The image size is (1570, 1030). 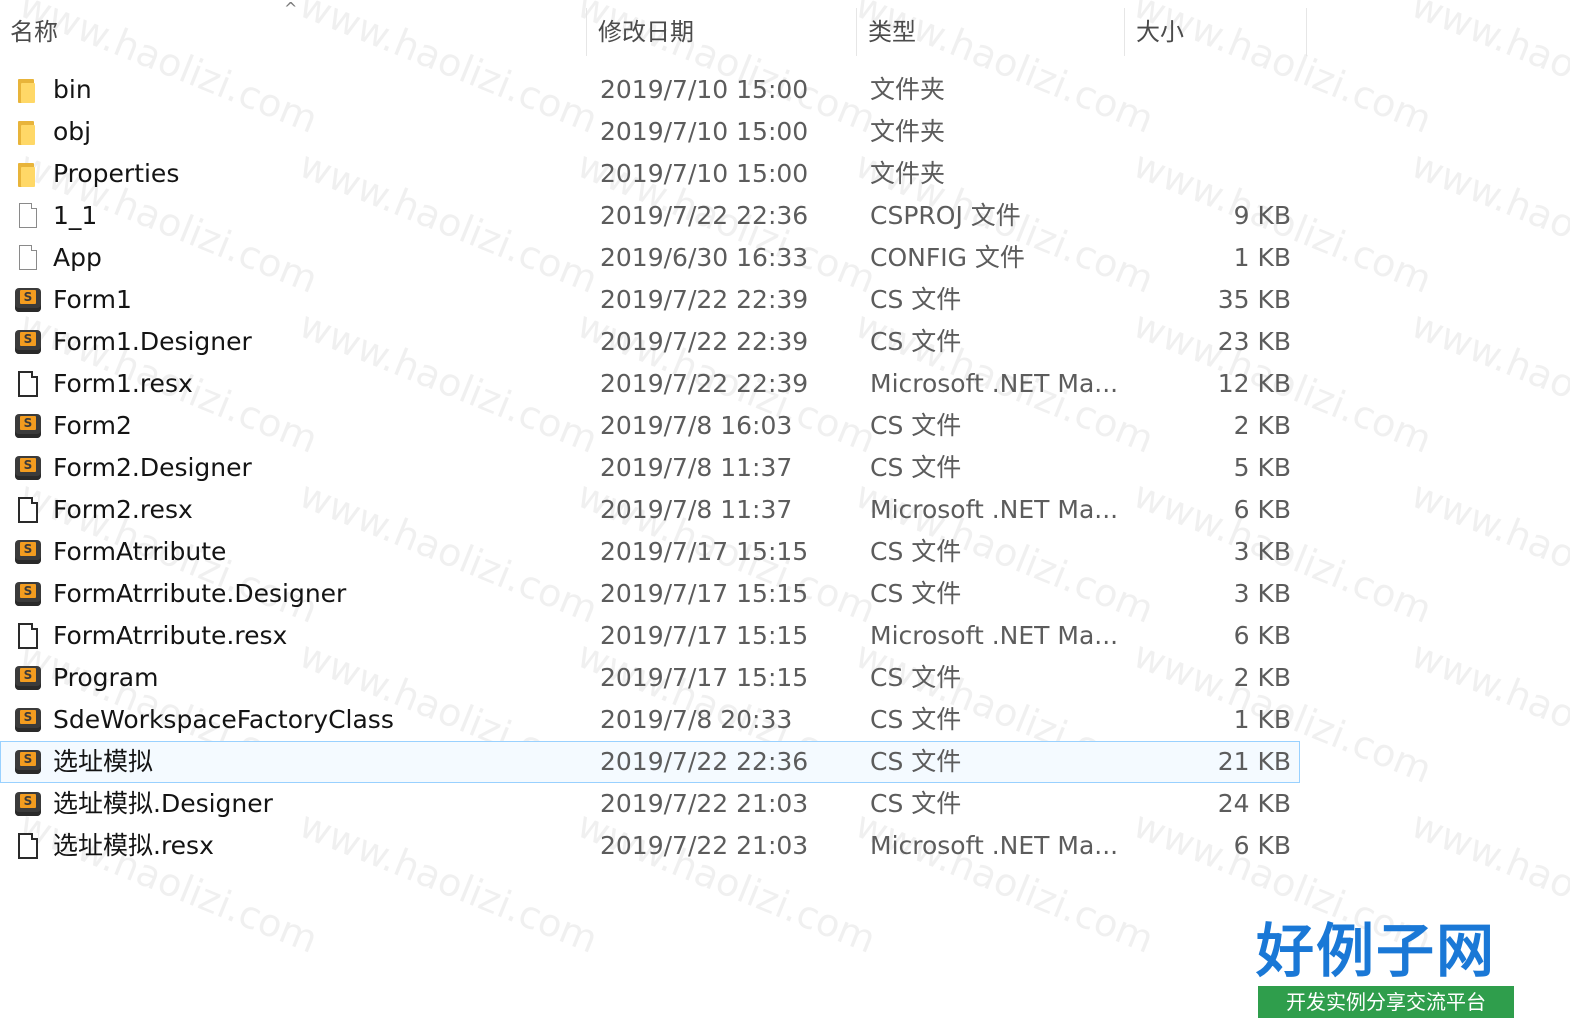 What do you see at coordinates (170, 635) in the screenshot?
I see `file-name: FormAtrribute.resx` at bounding box center [170, 635].